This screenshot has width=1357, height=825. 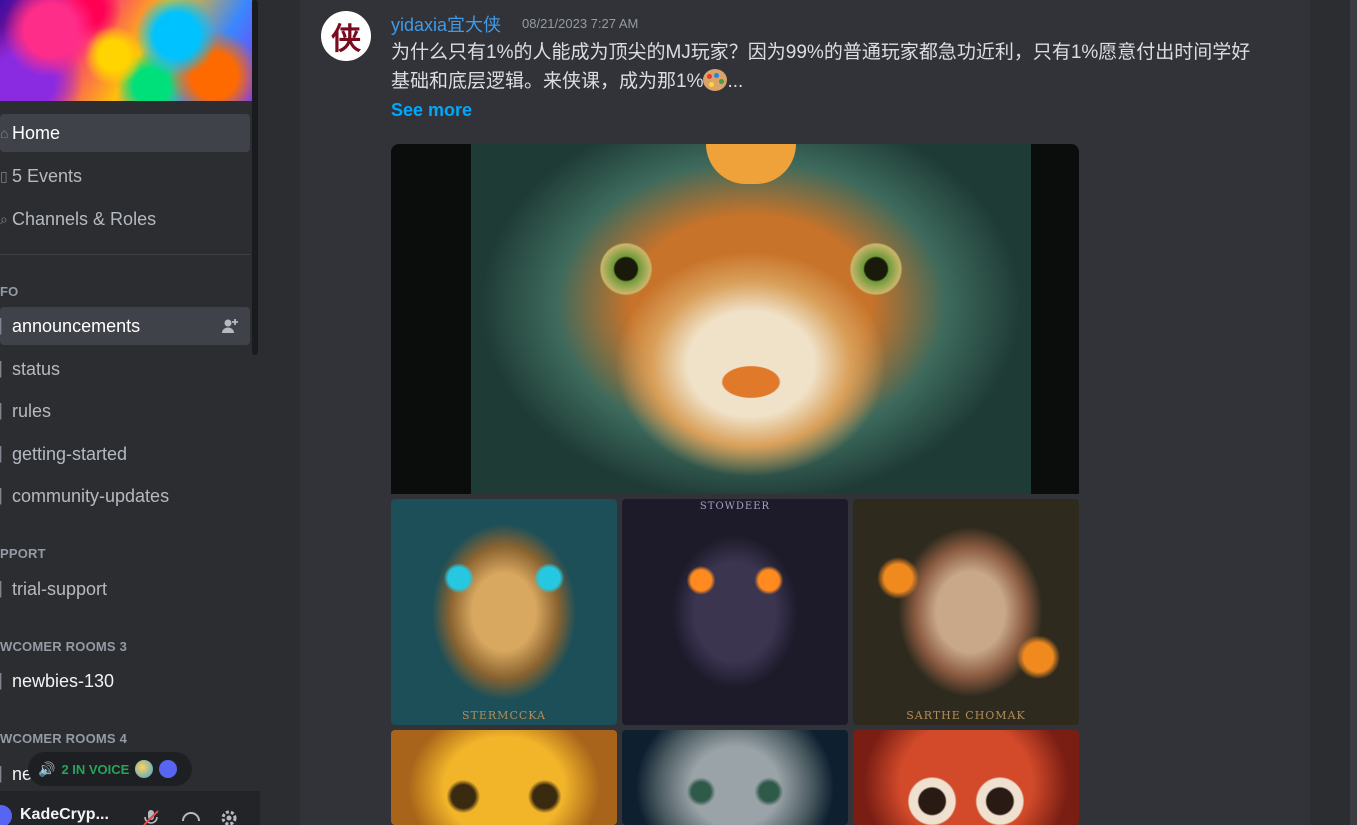 I want to click on voice-count: 2 IN VOICE, so click(x=95, y=769).